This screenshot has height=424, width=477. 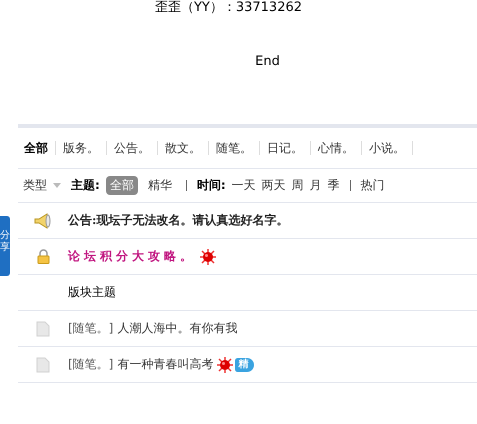 I want to click on caret-icon, so click(x=57, y=185).